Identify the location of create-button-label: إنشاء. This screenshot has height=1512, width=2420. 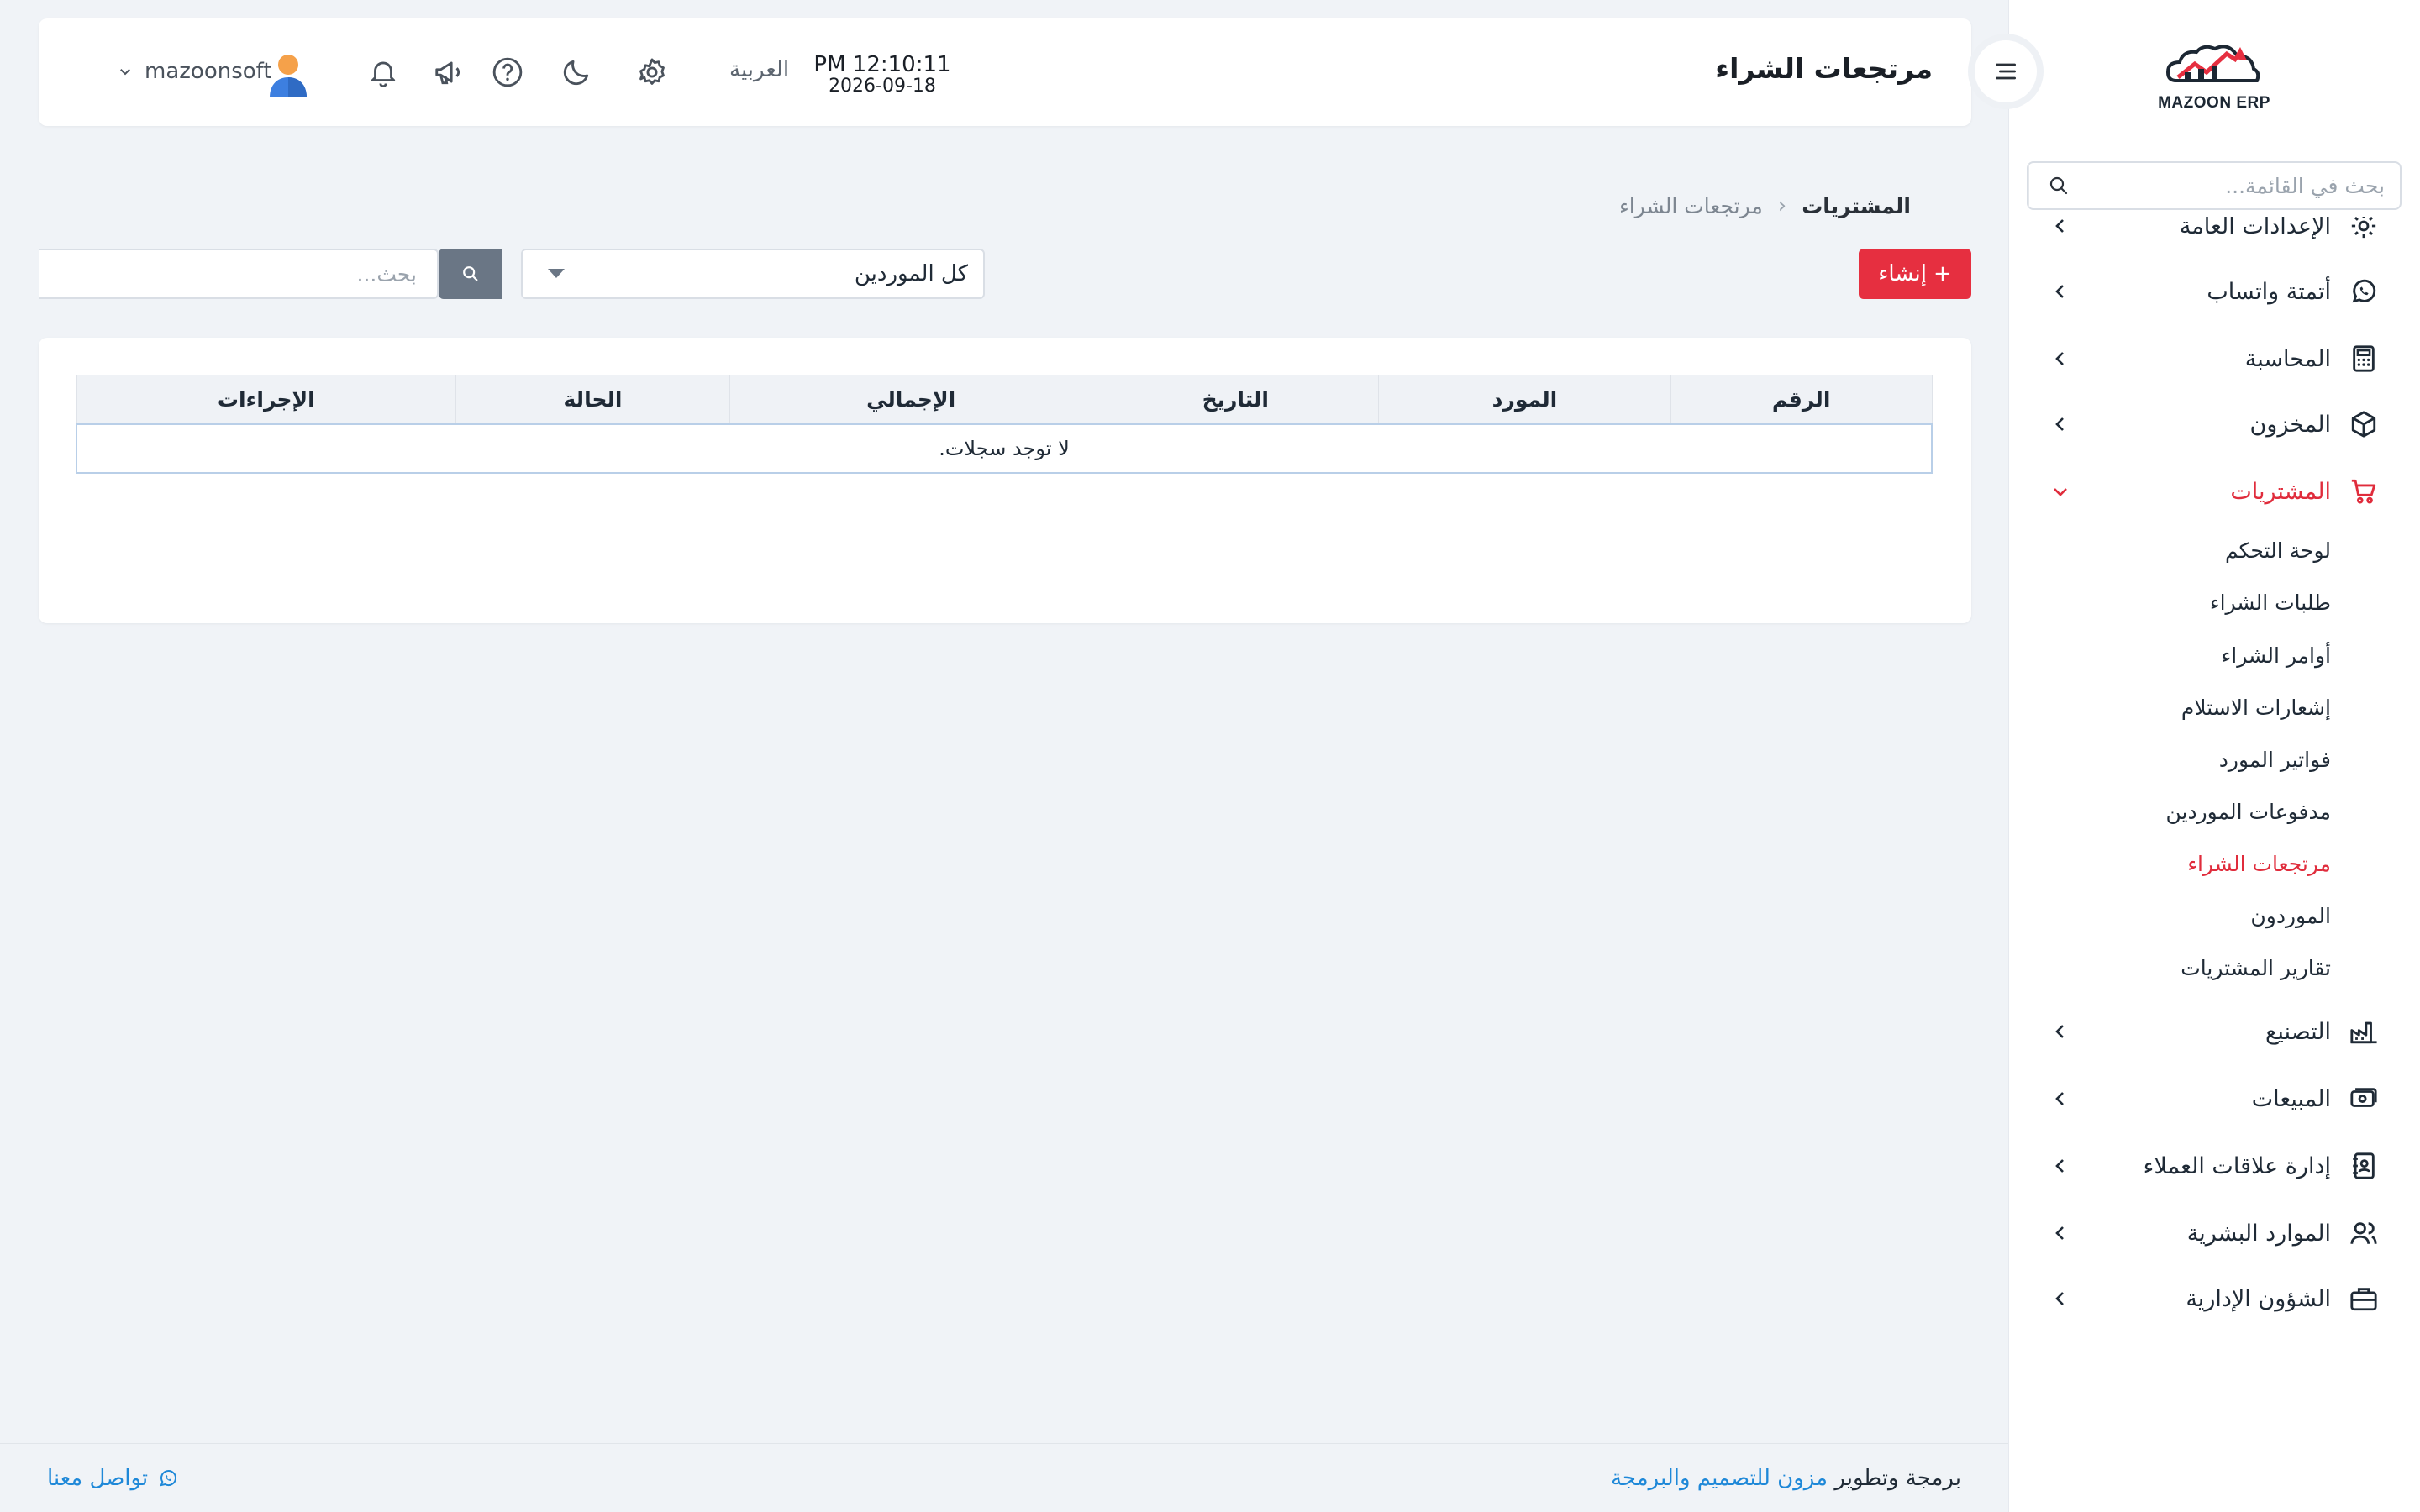
(1903, 273).